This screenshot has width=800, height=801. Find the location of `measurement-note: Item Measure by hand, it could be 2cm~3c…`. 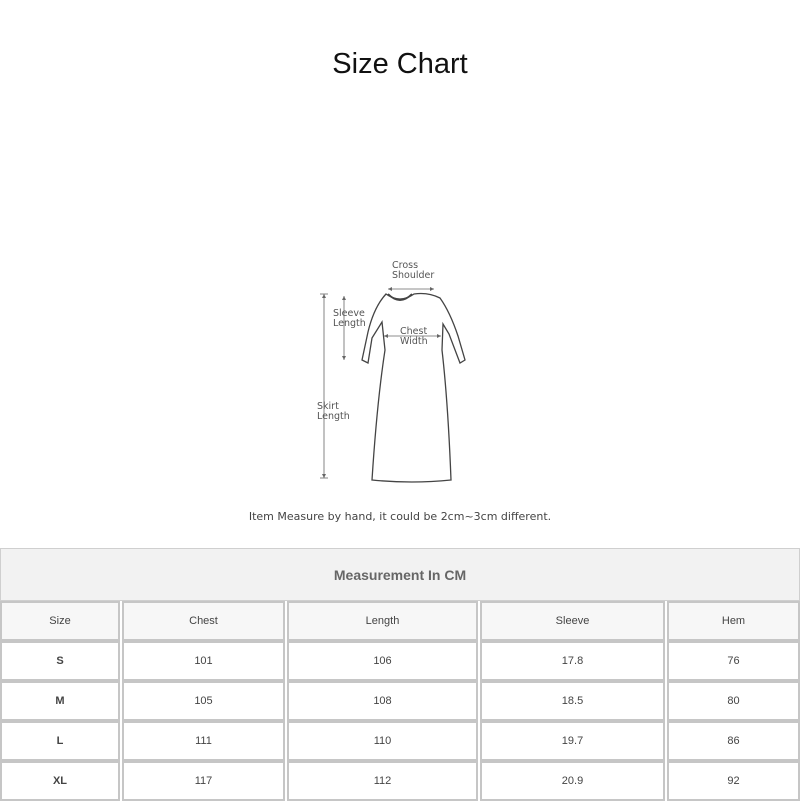

measurement-note: Item Measure by hand, it could be 2cm~3c… is located at coordinates (400, 516).